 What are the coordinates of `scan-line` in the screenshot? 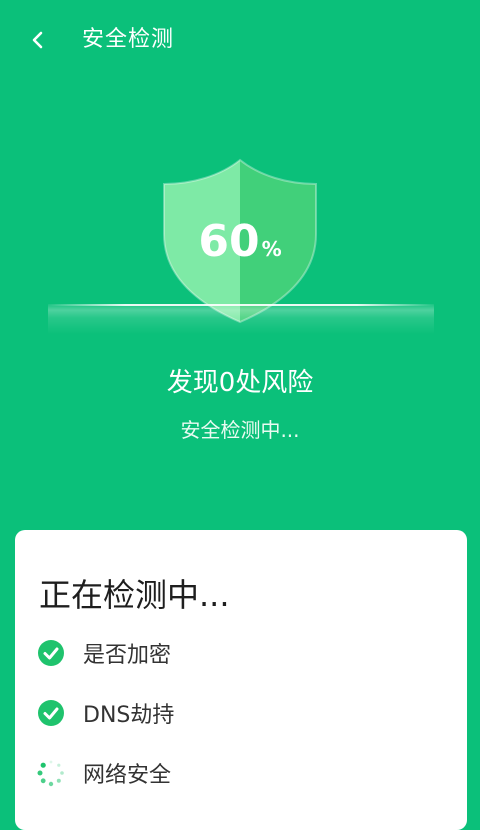 It's located at (241, 319).